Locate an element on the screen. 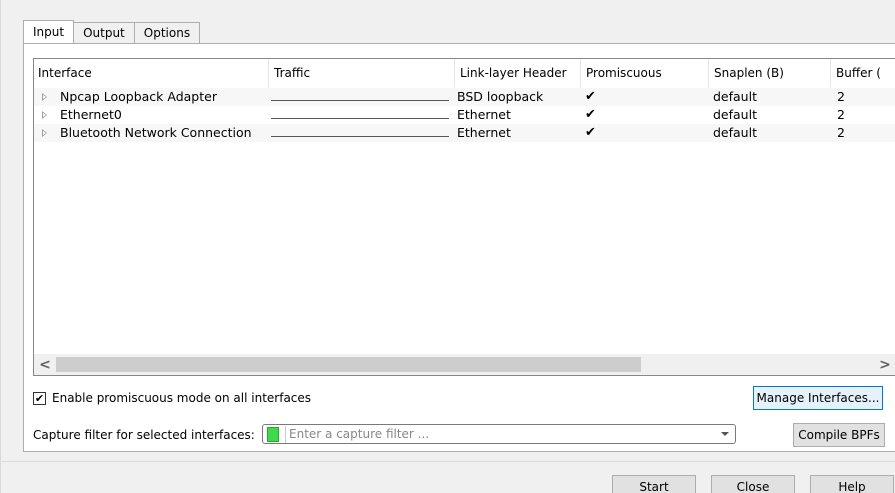 The width and height of the screenshot is (895, 493). tab-output: Output is located at coordinates (104, 32).